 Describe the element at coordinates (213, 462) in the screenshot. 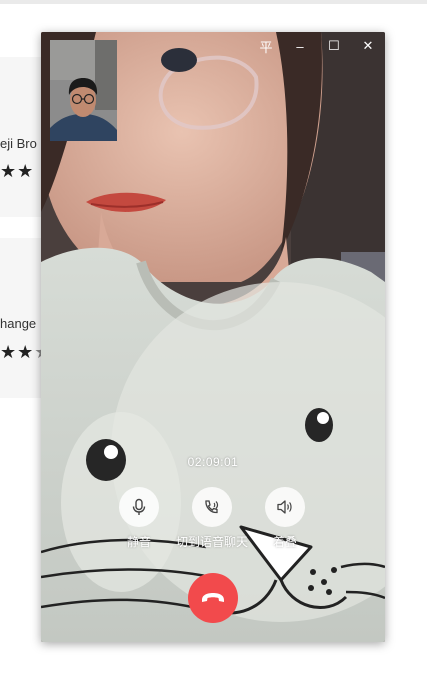

I see `call-timer: 02:09:01` at that location.